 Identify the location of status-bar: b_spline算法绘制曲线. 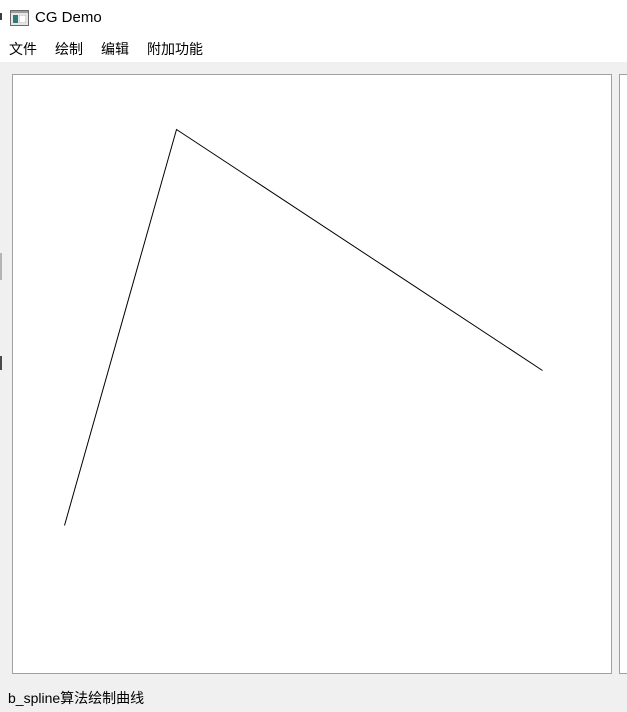
(313, 698).